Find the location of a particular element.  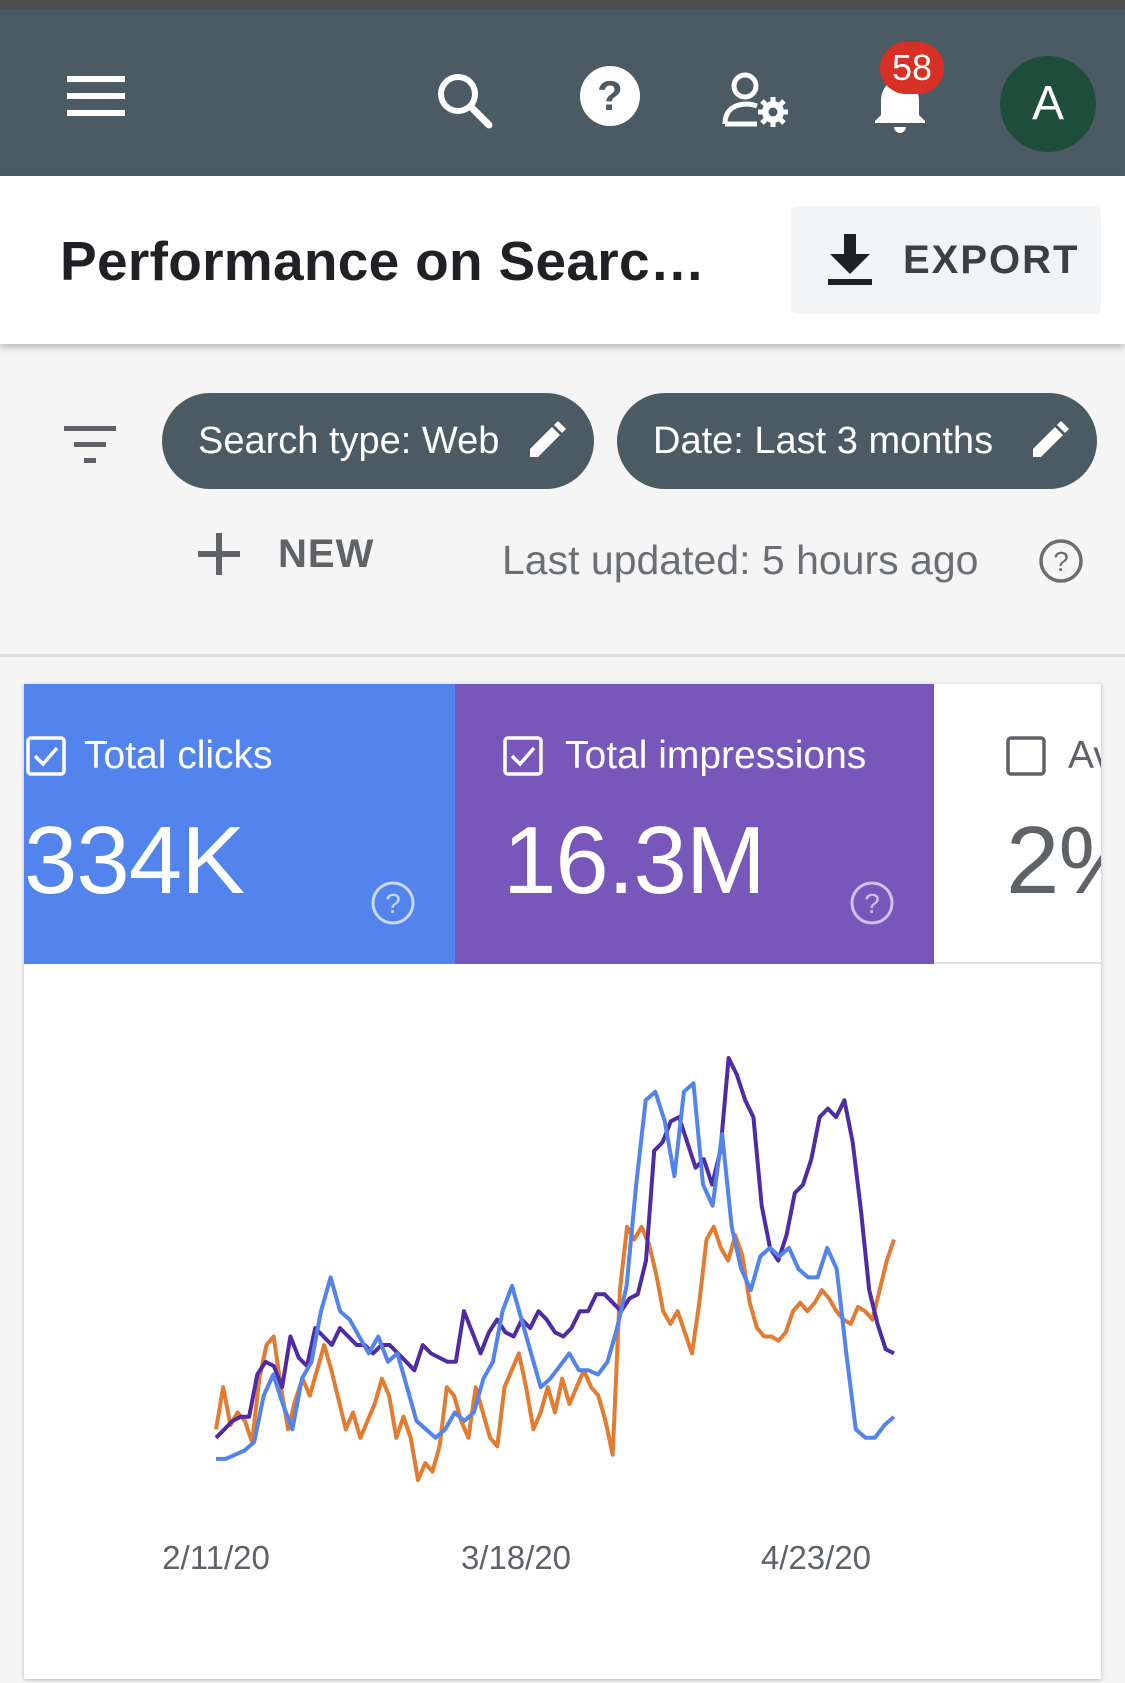

search-type-chip-label: Search type: Web is located at coordinates (349, 440).